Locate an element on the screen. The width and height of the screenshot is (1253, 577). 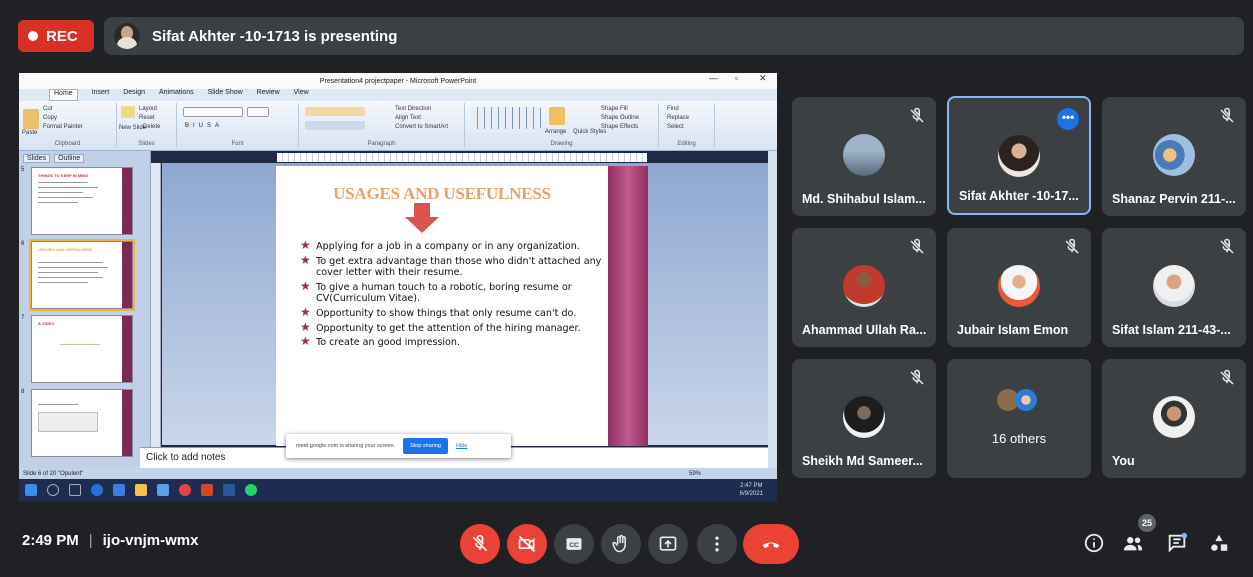
meeting-details-button is located at coordinates (1094, 543).